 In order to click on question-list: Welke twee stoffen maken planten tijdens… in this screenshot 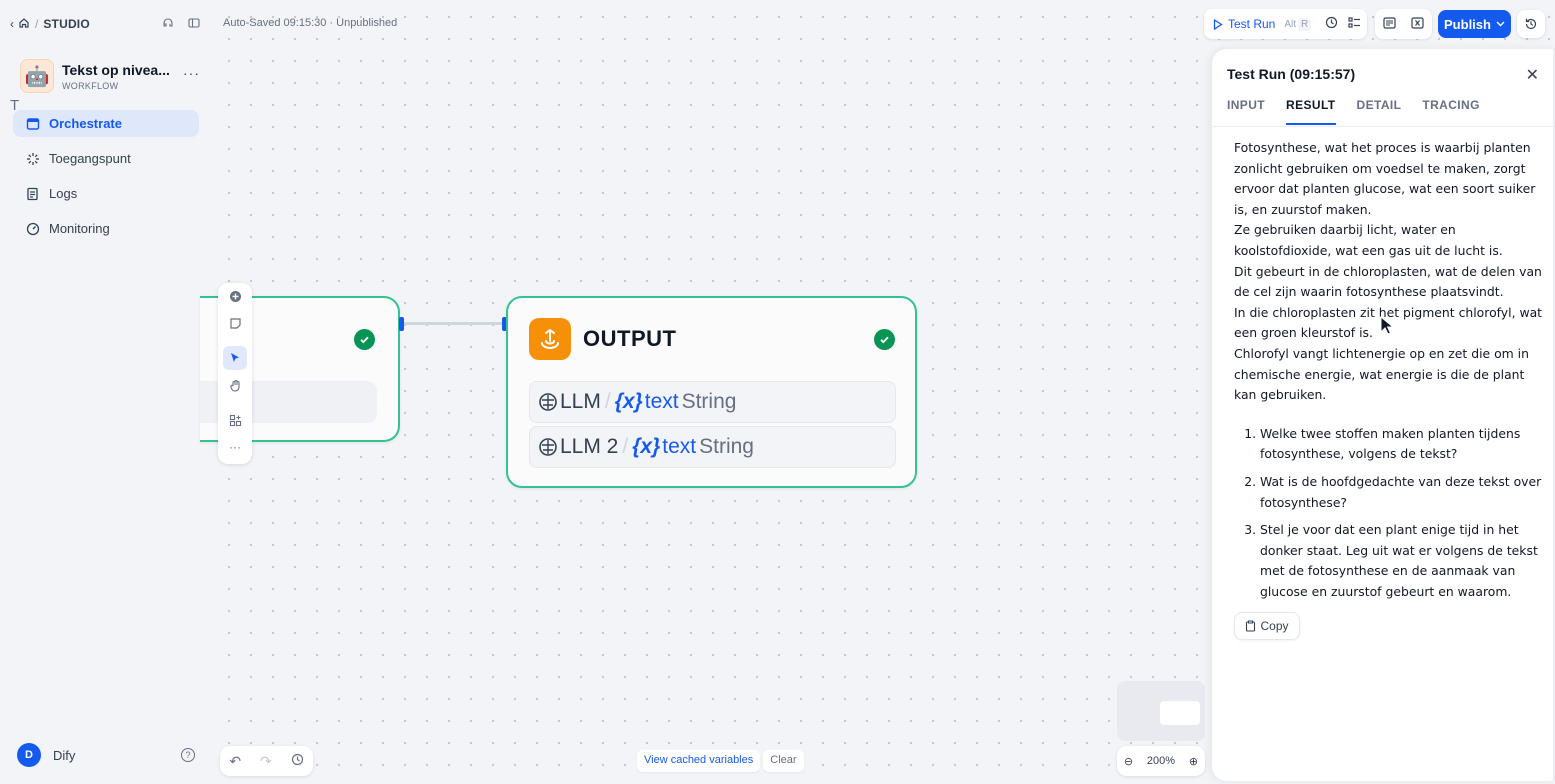, I will do `click(1402, 513)`.